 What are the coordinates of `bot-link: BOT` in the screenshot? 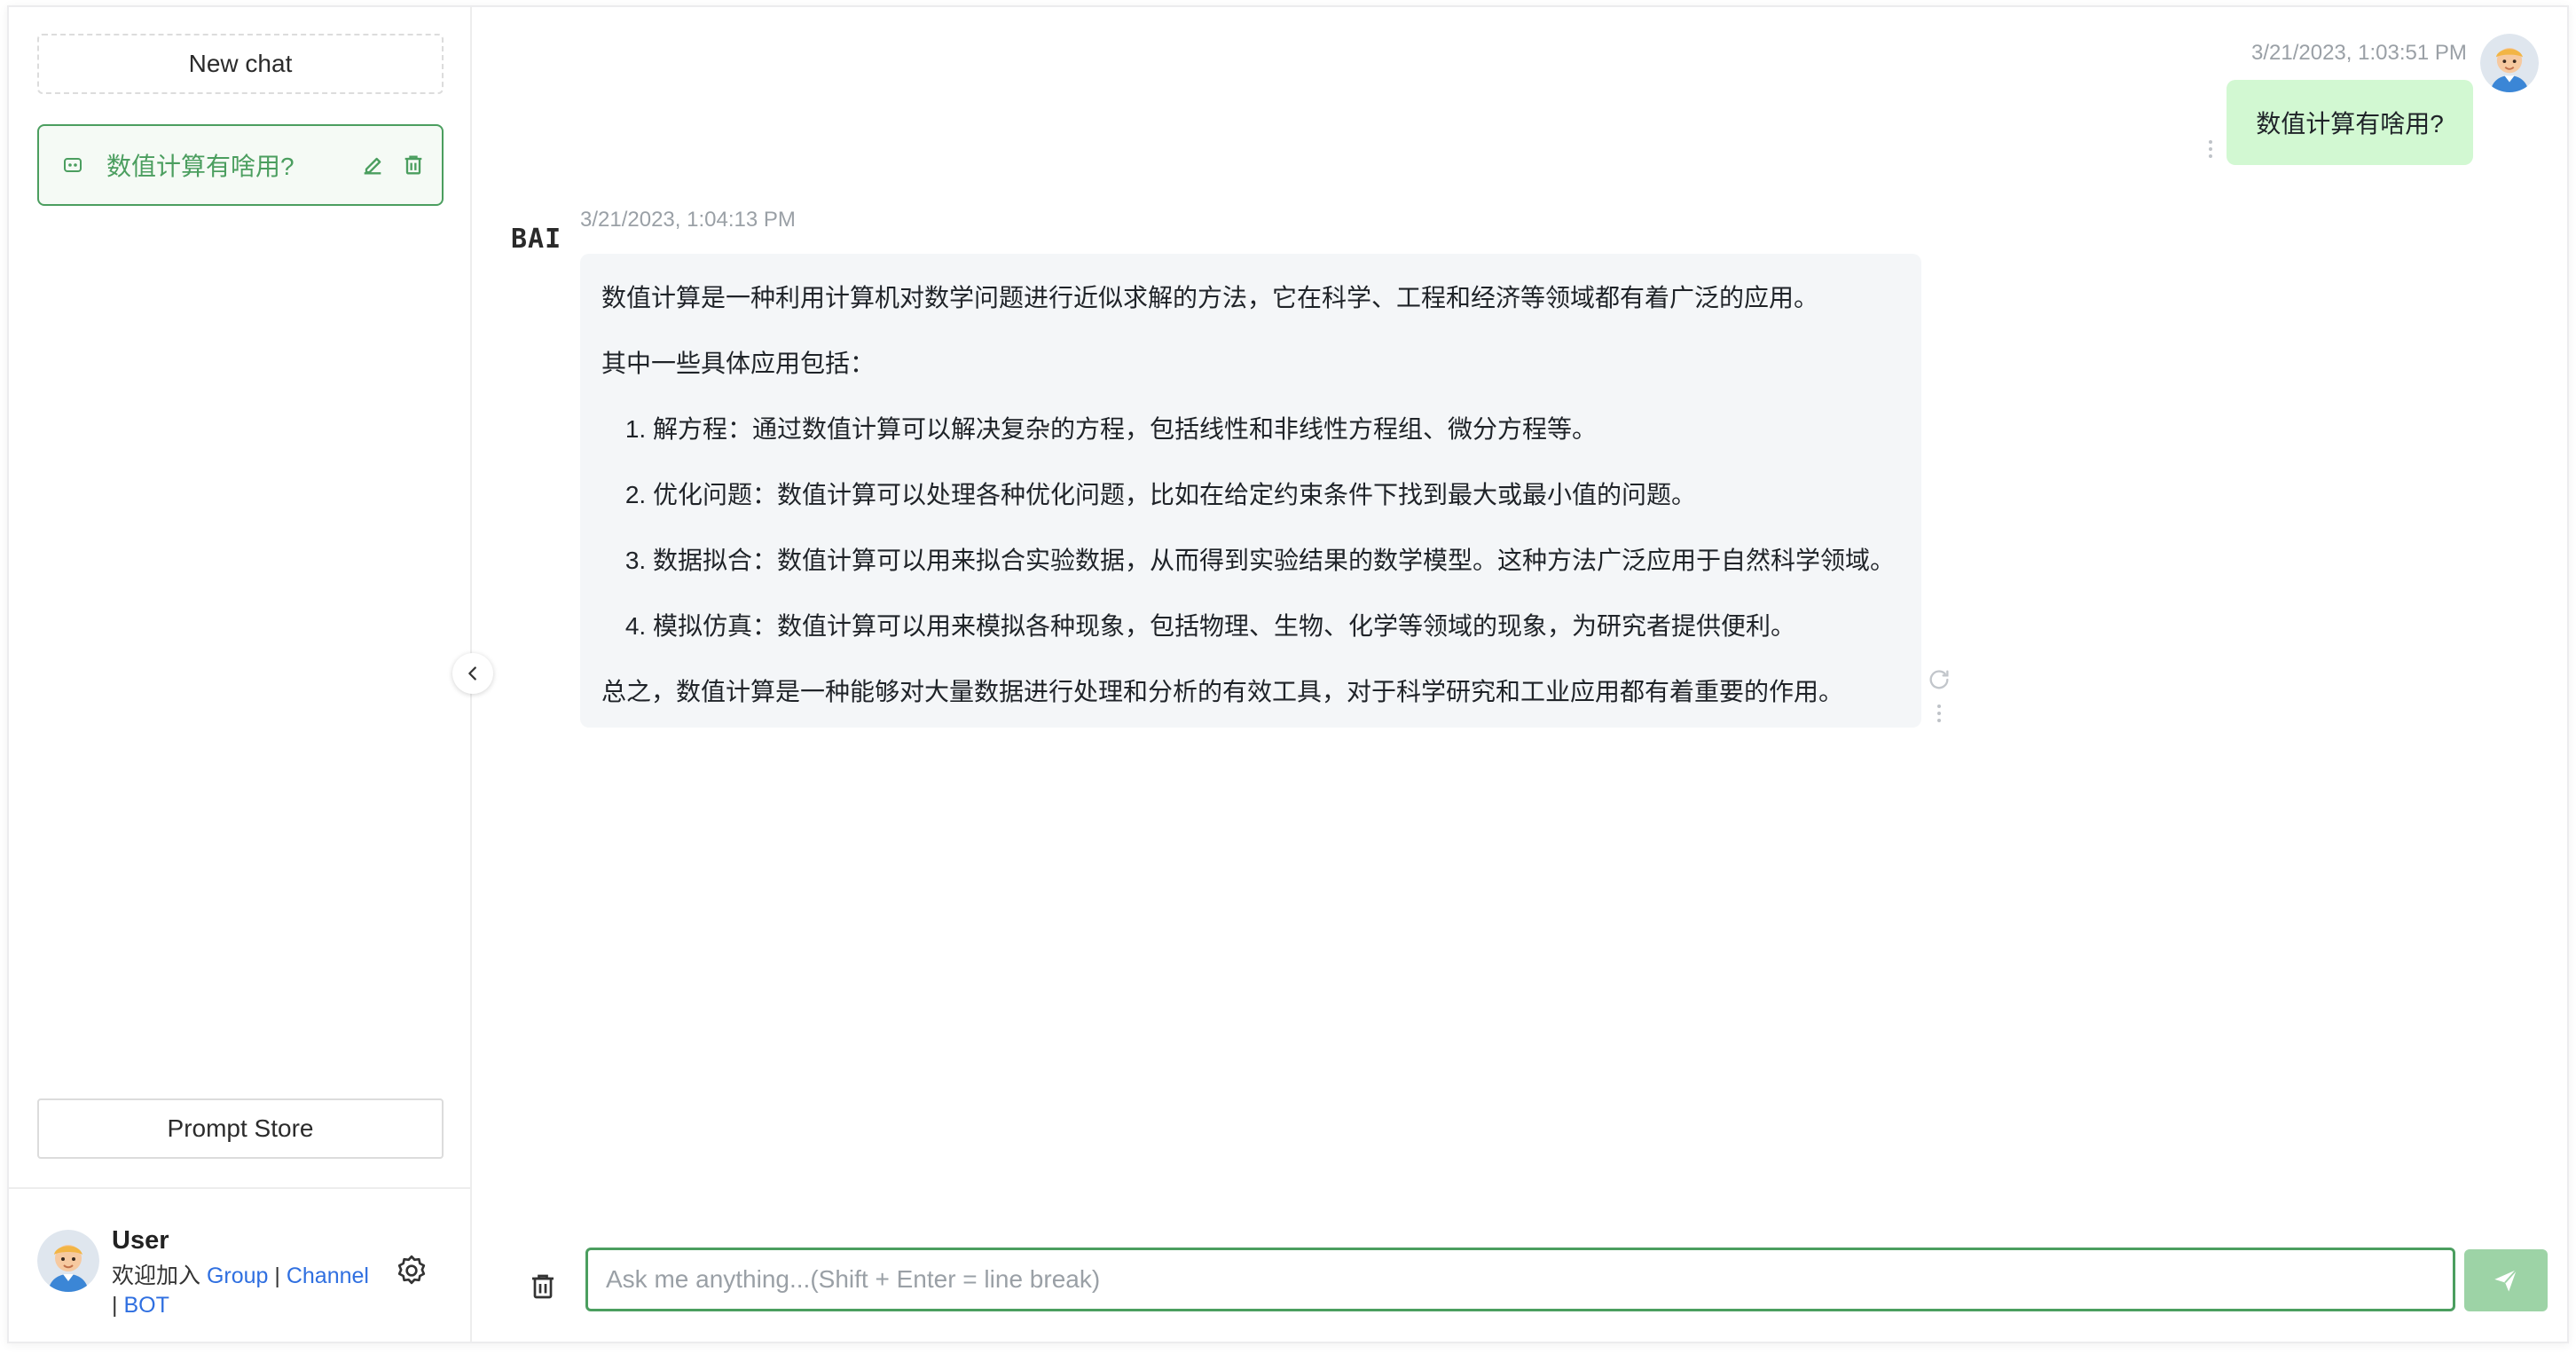 It's located at (146, 1305).